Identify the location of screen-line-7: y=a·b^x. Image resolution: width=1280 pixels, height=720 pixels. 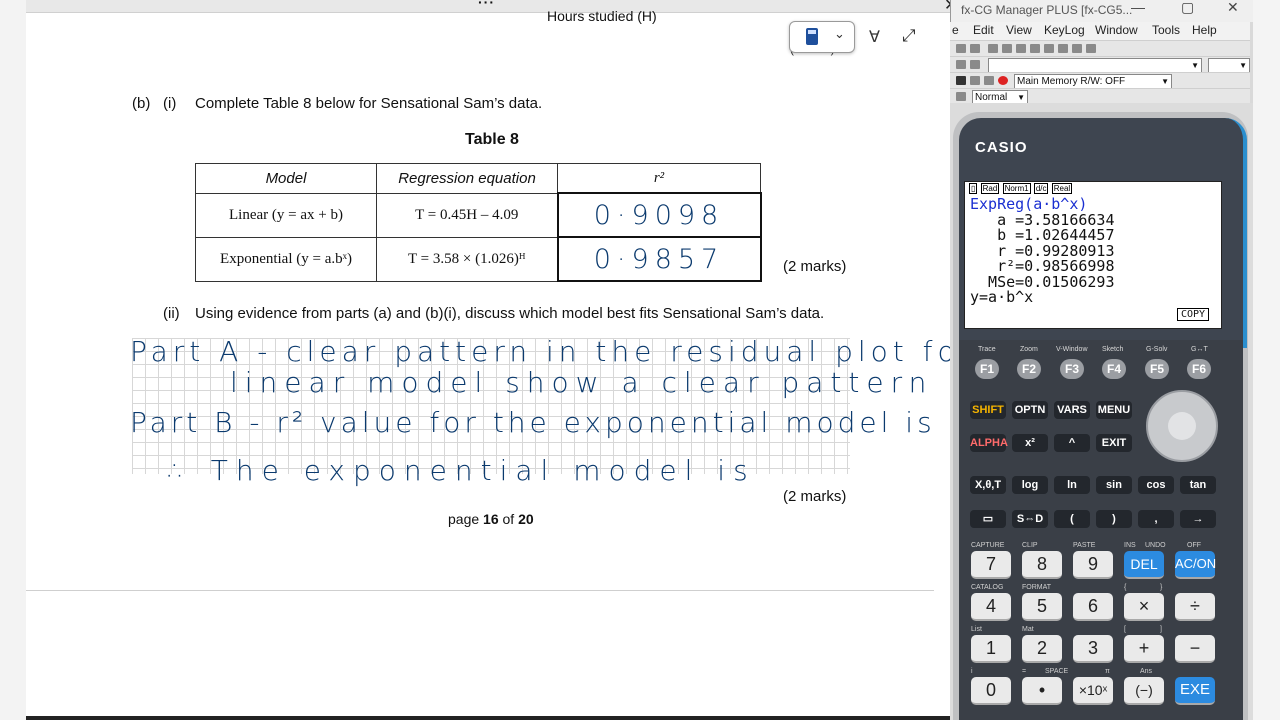
(1002, 297).